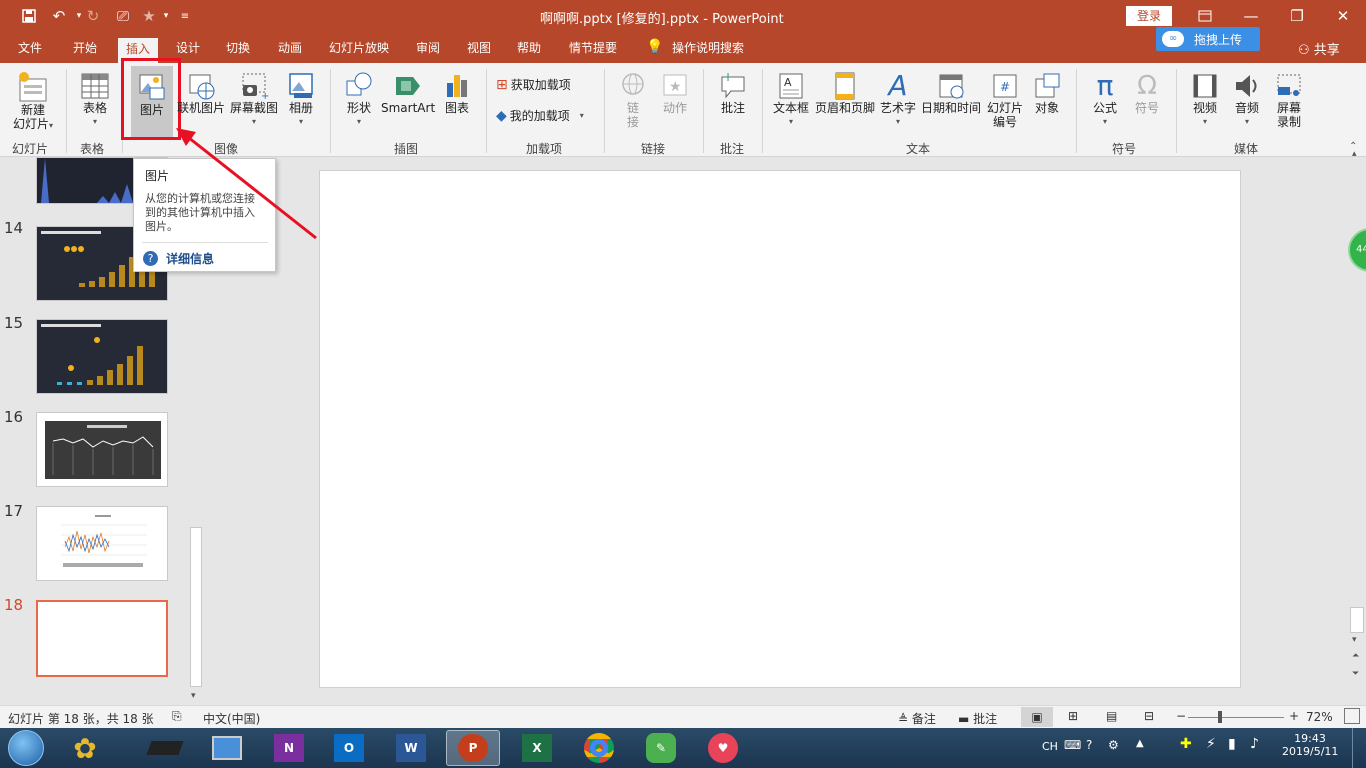  Describe the element at coordinates (1355, 674) in the screenshot. I see `next-slide-icon: ⏷` at that location.